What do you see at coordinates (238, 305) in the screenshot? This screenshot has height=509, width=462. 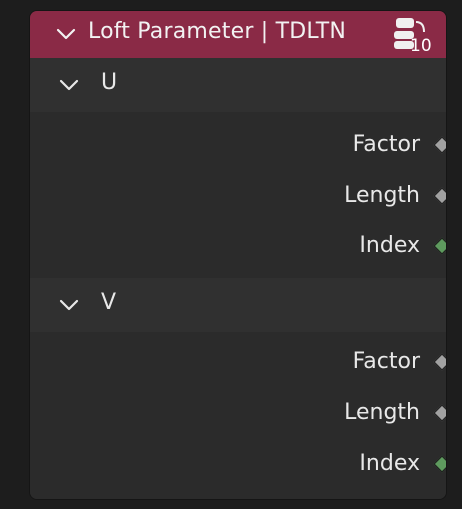 I see `panel-header-v: V` at bounding box center [238, 305].